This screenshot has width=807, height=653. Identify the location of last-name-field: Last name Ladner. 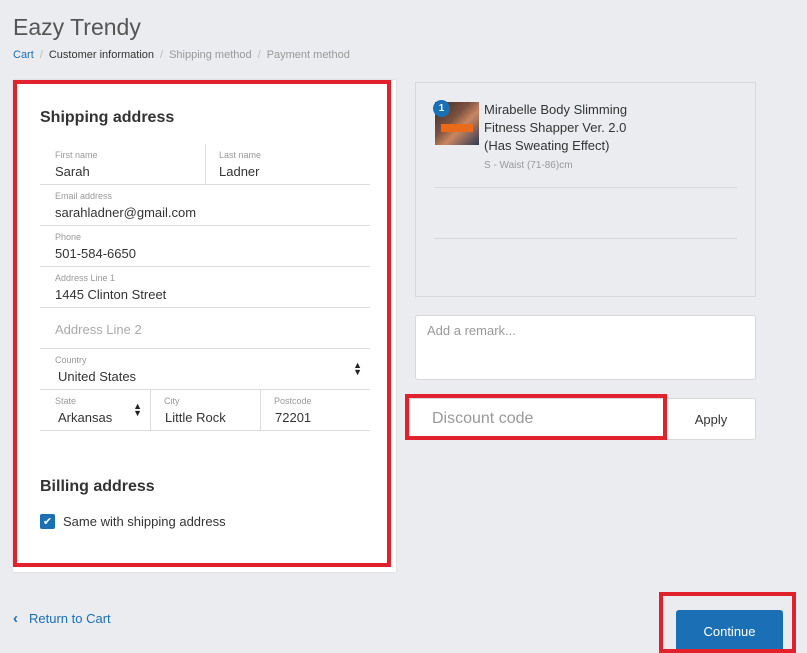
(287, 164).